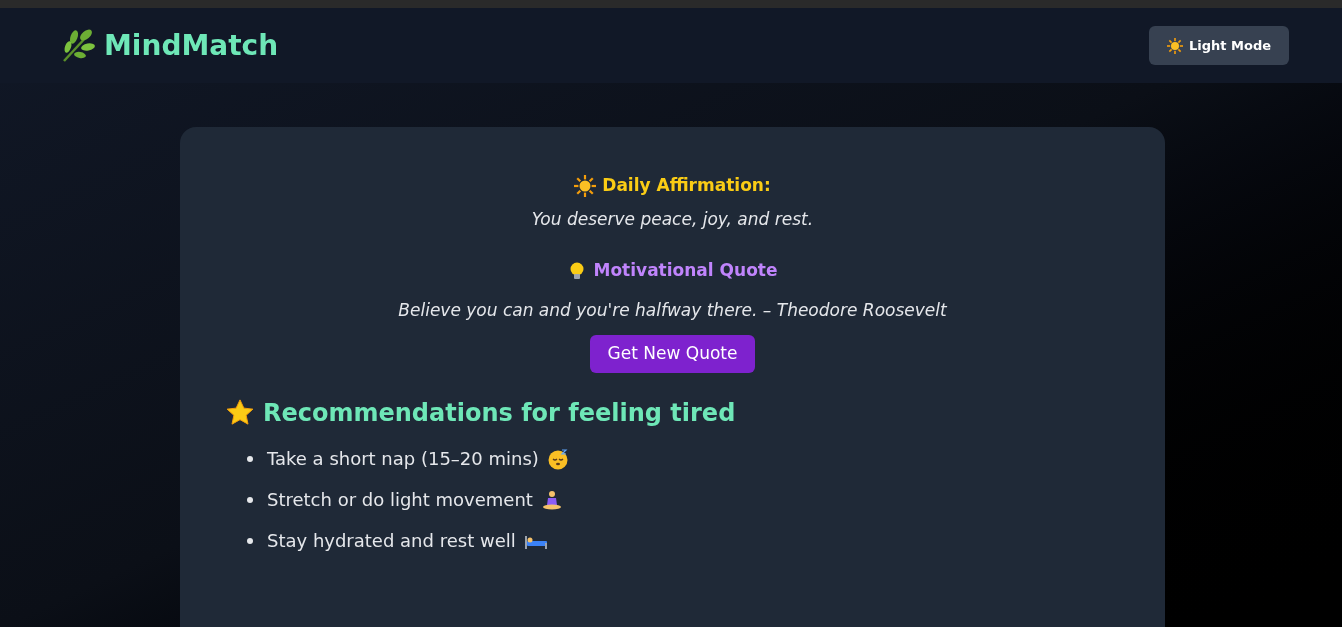 This screenshot has height=627, width=1342. What do you see at coordinates (1218, 45) in the screenshot?
I see `theme-toggle-button: Light Mode` at bounding box center [1218, 45].